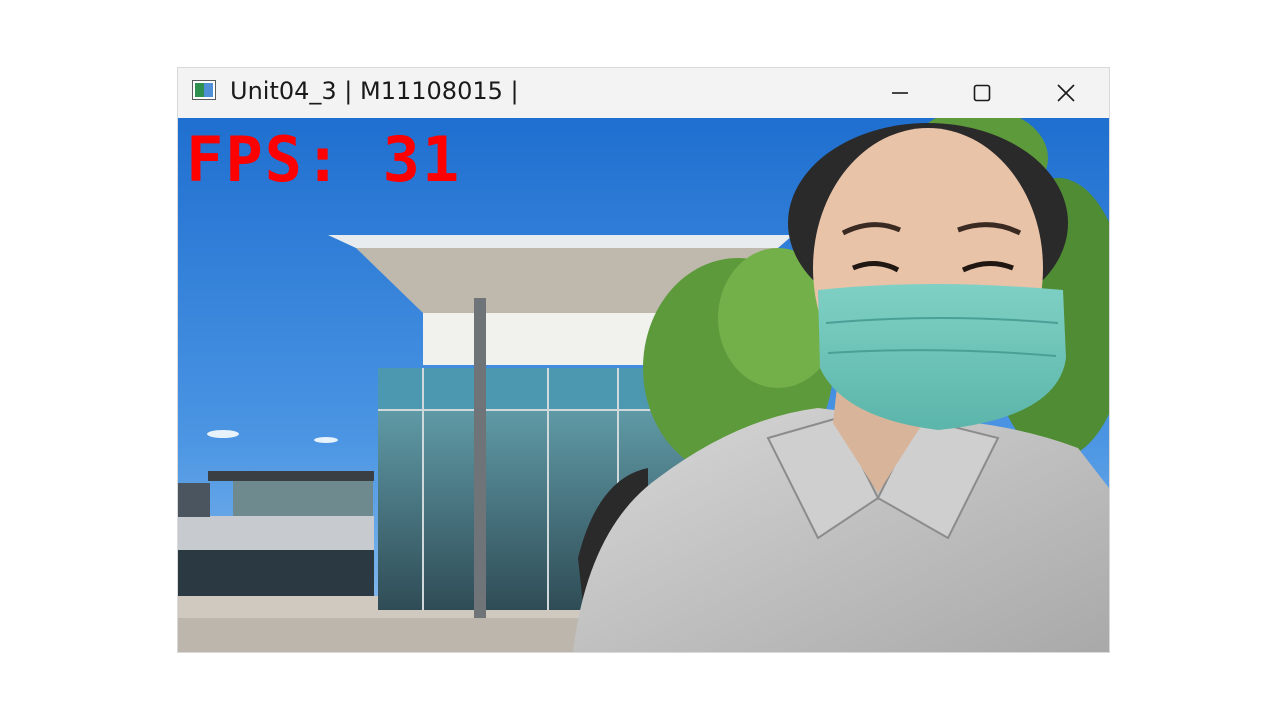  What do you see at coordinates (276, 533) in the screenshot?
I see `low-building-wall` at bounding box center [276, 533].